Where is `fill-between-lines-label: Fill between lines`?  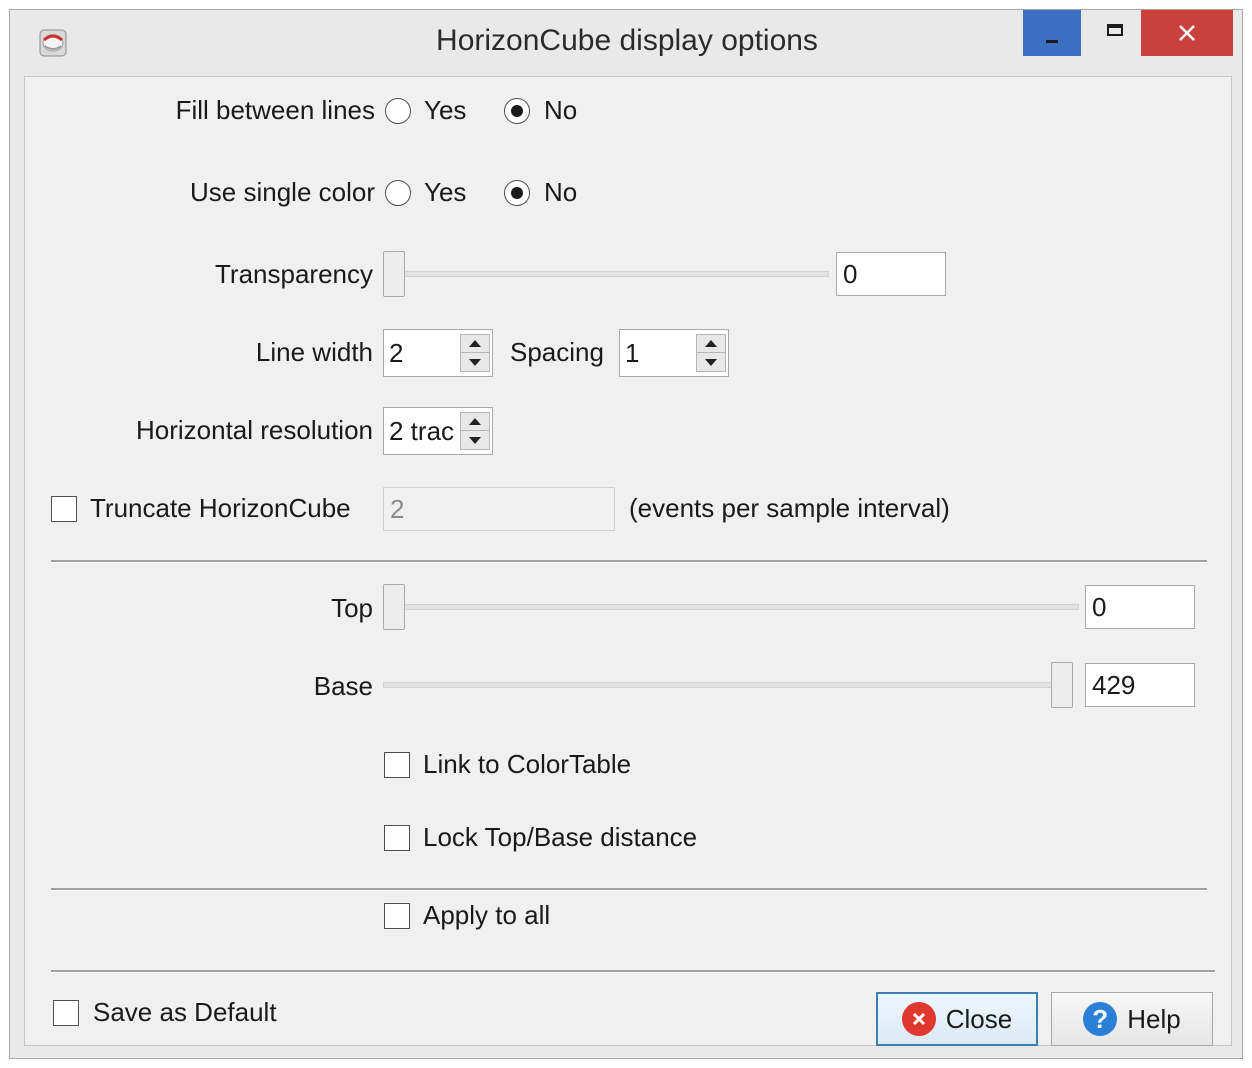 fill-between-lines-label: Fill between lines is located at coordinates (275, 110).